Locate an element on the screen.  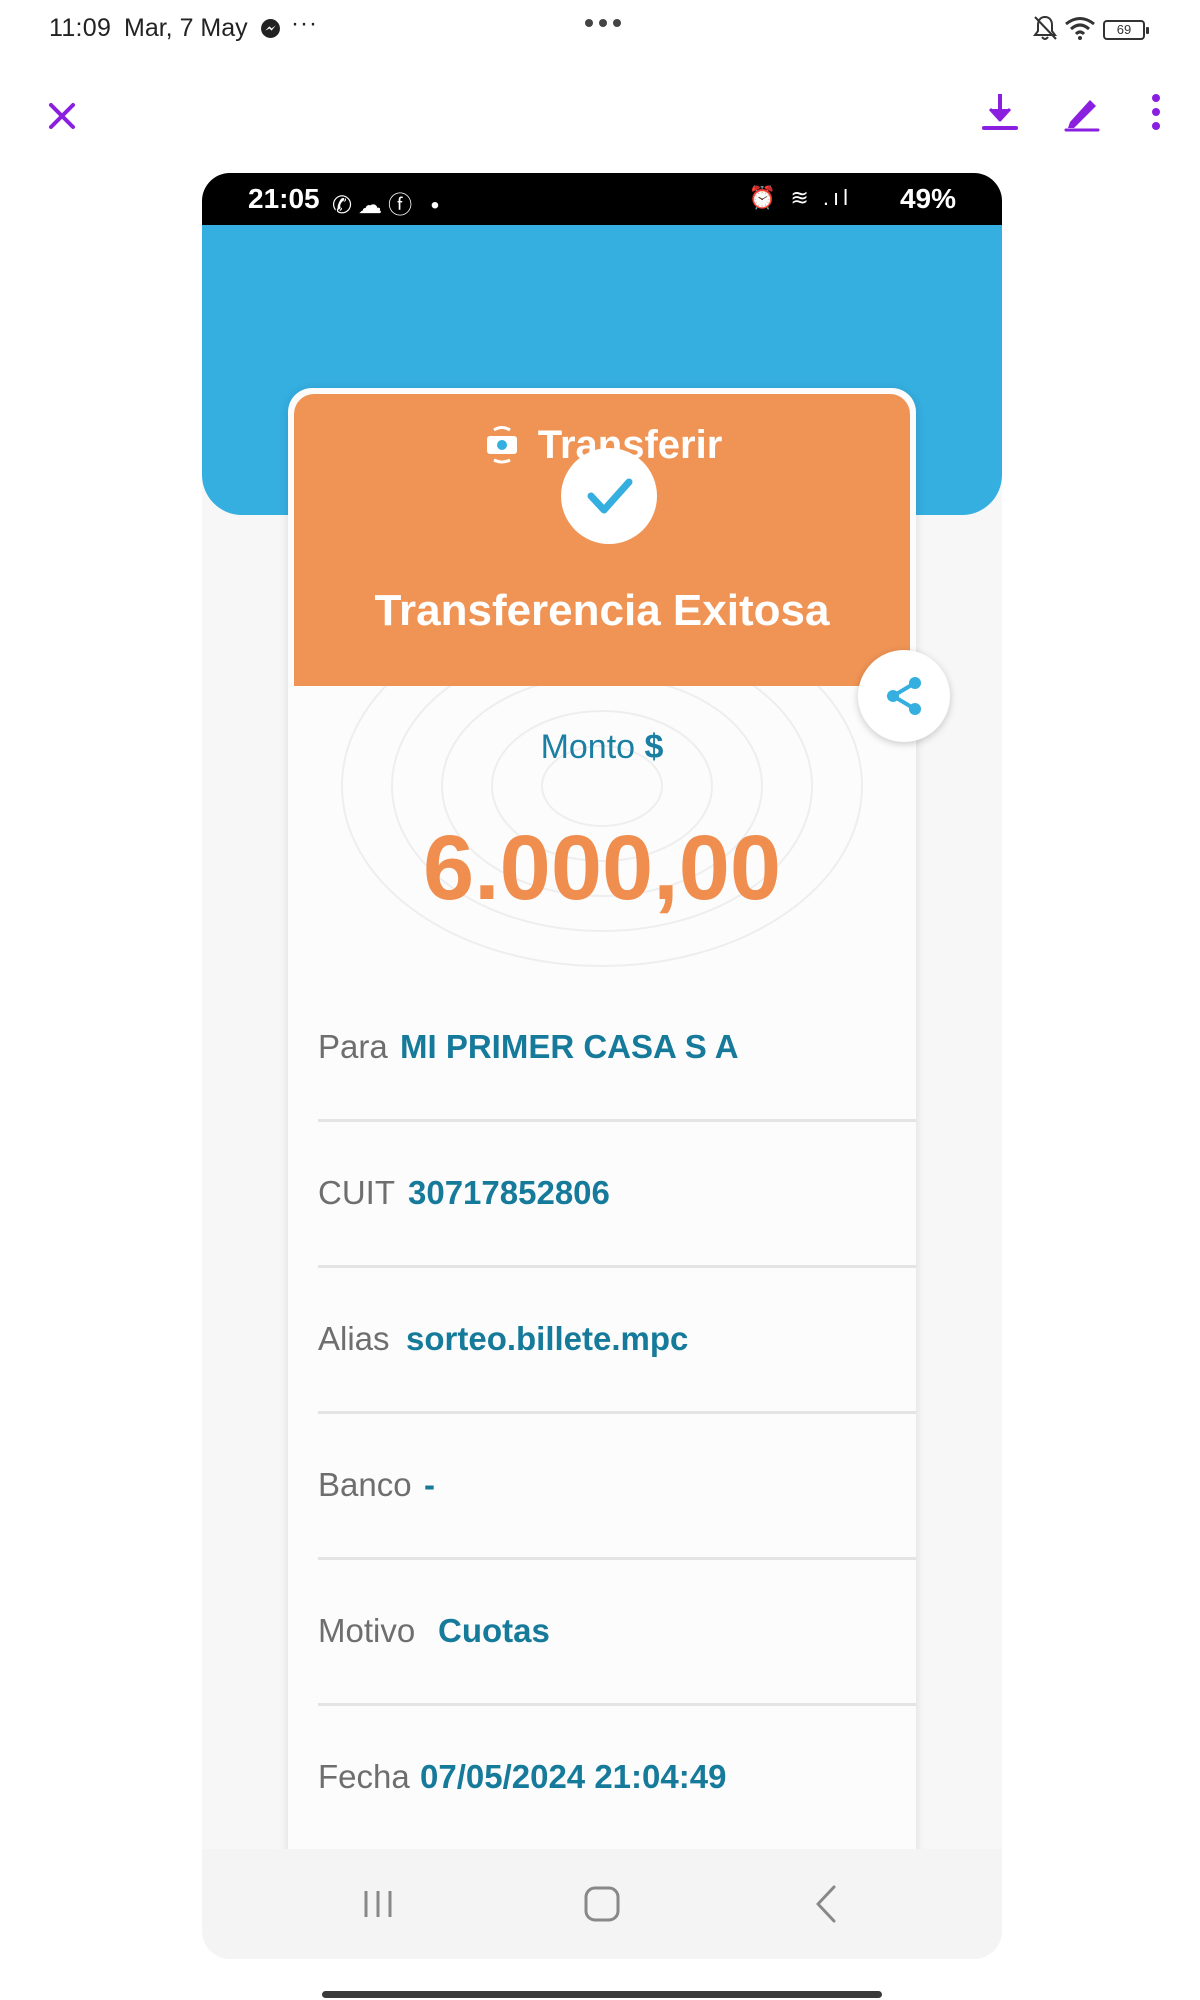
back-button is located at coordinates (827, 1904).